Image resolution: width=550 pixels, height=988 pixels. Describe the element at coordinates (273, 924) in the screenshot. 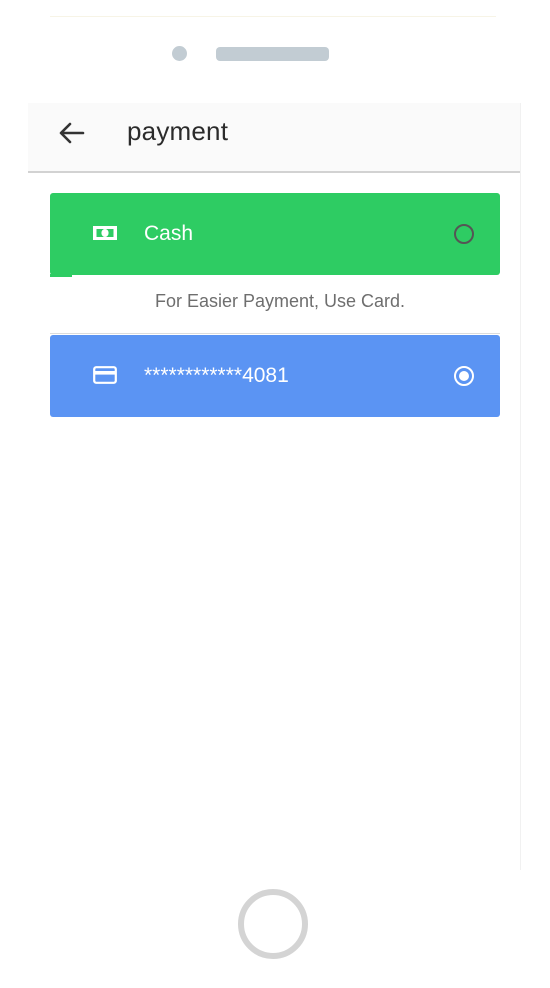

I see `home-button` at that location.